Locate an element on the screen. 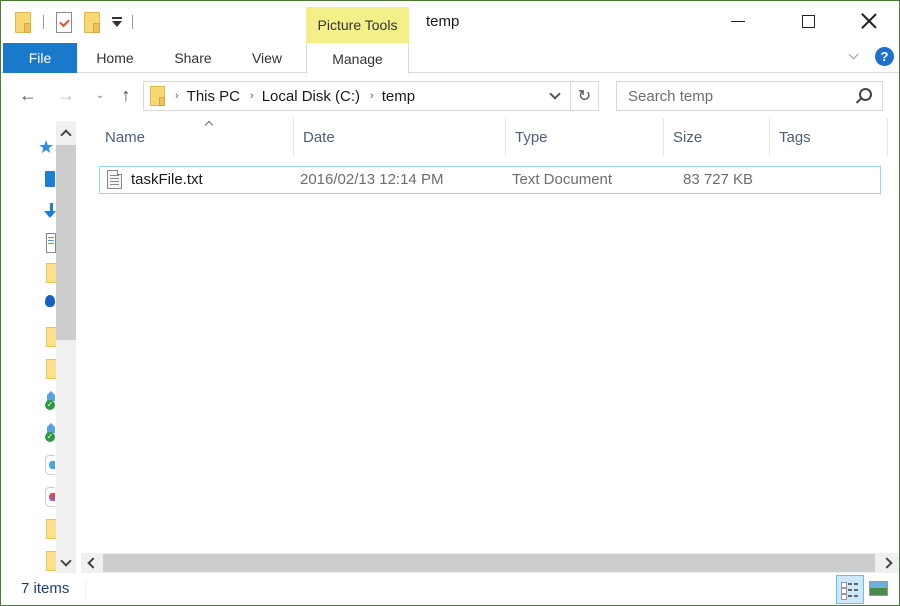 This screenshot has width=900, height=606. close-button is located at coordinates (869, 21).